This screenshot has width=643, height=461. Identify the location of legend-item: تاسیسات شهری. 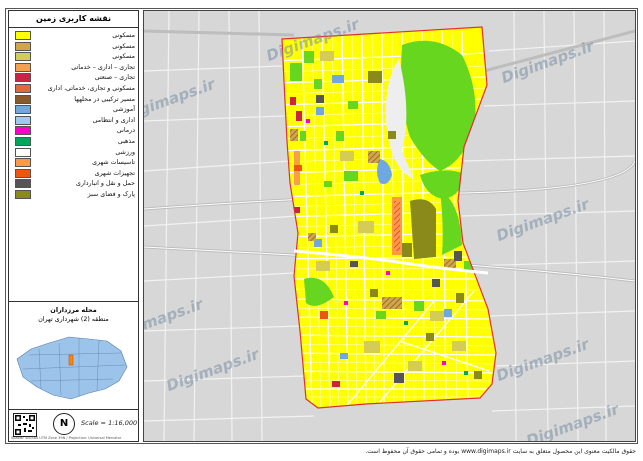
(73, 163).